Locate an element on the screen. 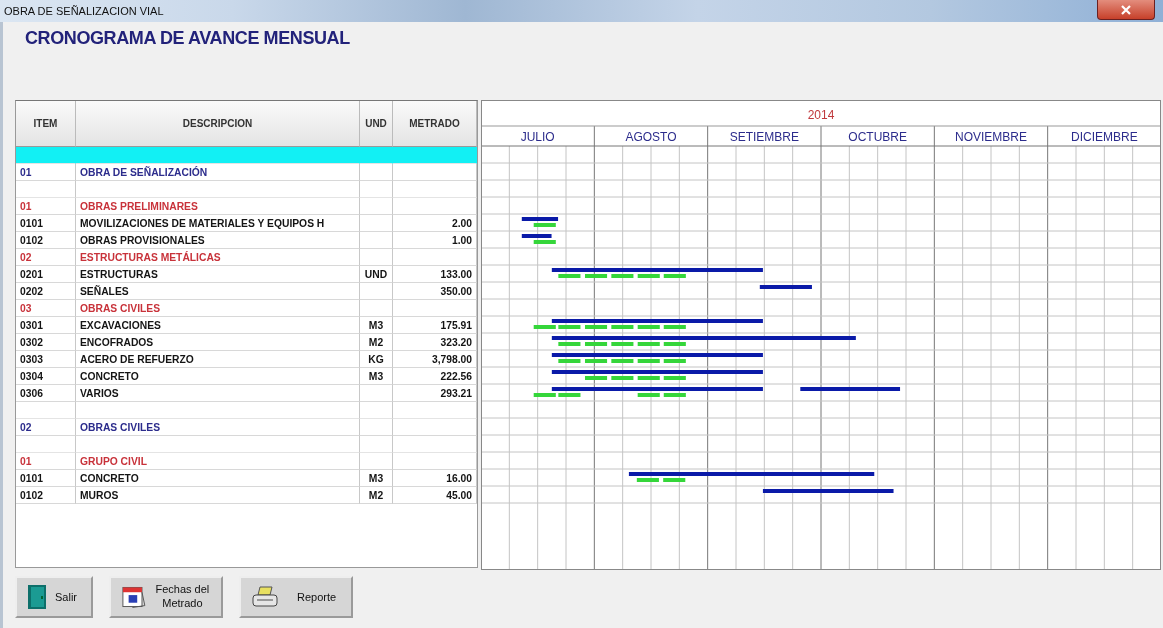 The height and width of the screenshot is (628, 1163). month-label: NOVIEMBRE is located at coordinates (991, 137).